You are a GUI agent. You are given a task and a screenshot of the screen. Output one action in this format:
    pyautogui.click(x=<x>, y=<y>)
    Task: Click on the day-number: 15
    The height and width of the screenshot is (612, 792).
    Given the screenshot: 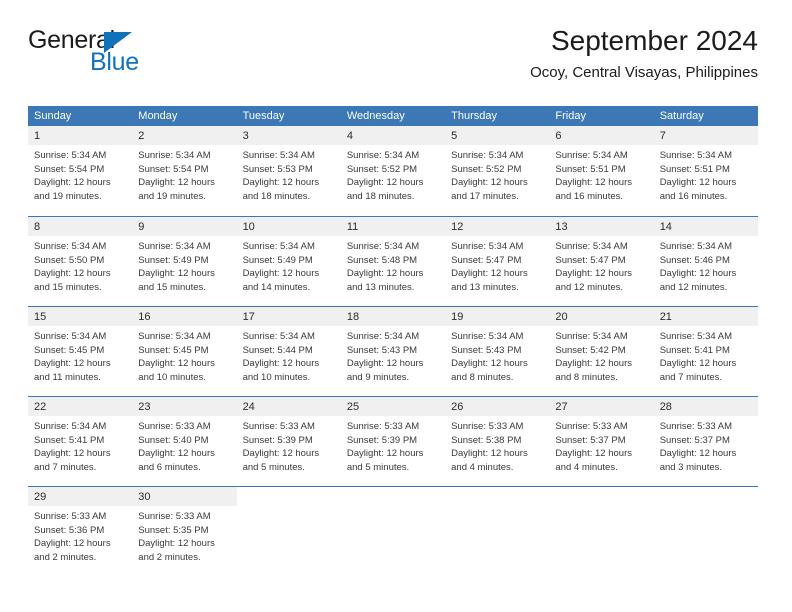 What is the action you would take?
    pyautogui.click(x=40, y=317)
    